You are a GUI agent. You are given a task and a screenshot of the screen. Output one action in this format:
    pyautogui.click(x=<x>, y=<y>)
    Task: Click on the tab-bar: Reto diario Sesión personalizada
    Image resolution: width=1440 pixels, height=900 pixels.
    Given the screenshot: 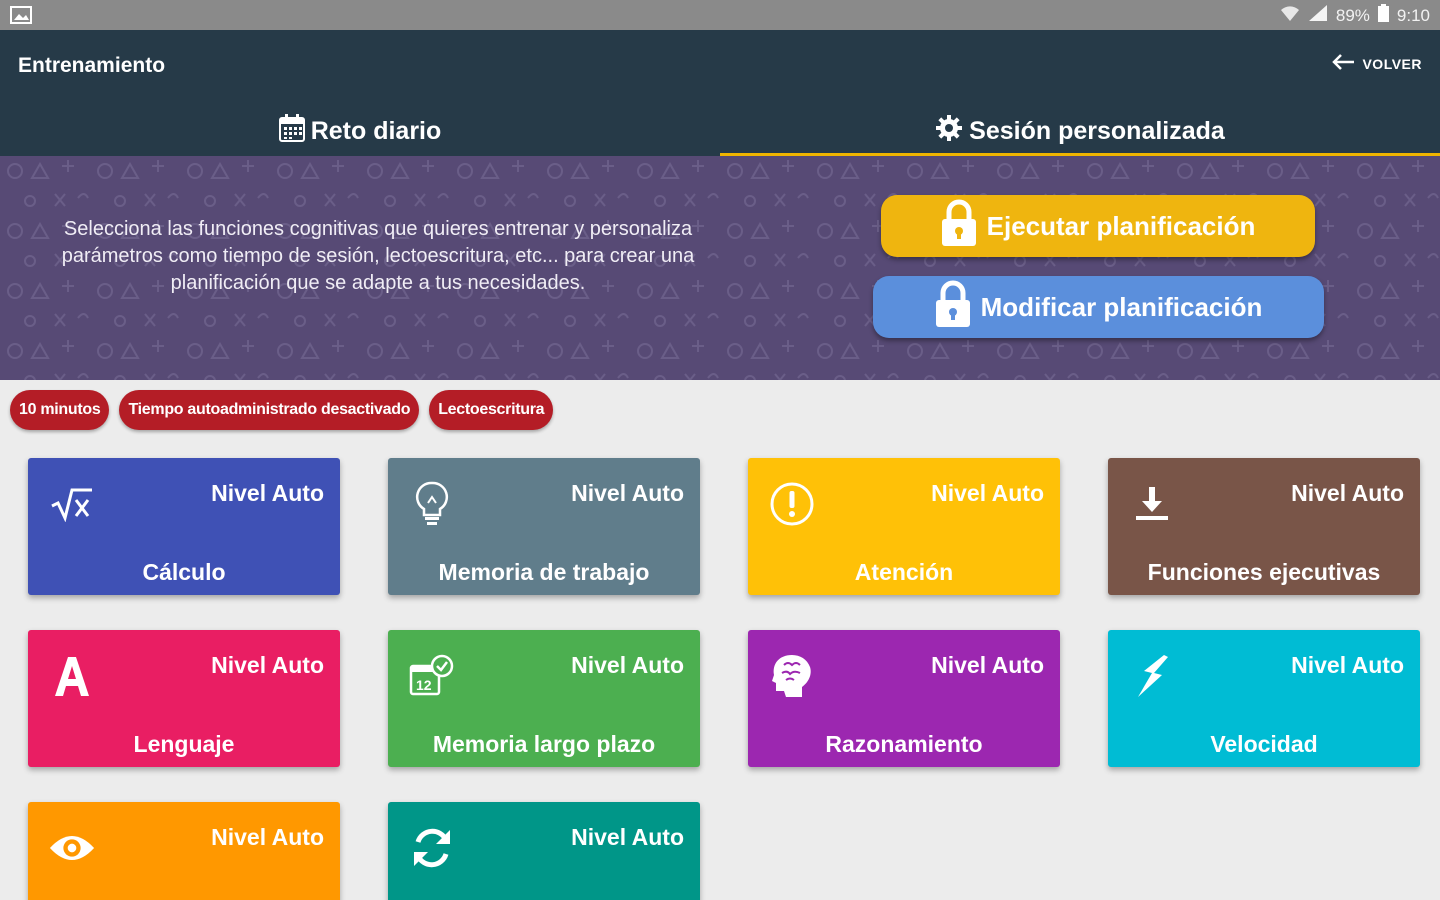 What is the action you would take?
    pyautogui.click(x=720, y=131)
    